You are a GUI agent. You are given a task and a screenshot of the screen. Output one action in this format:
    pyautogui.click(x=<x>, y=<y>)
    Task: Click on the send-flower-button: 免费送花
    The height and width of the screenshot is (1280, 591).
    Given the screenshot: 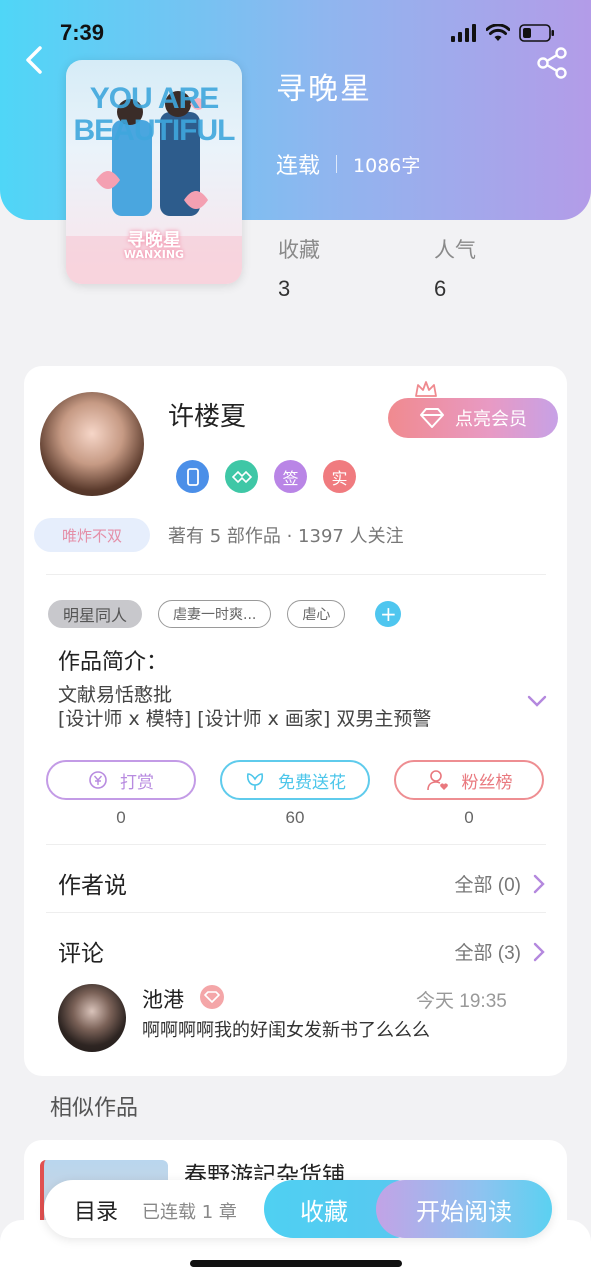 What is the action you would take?
    pyautogui.click(x=295, y=780)
    